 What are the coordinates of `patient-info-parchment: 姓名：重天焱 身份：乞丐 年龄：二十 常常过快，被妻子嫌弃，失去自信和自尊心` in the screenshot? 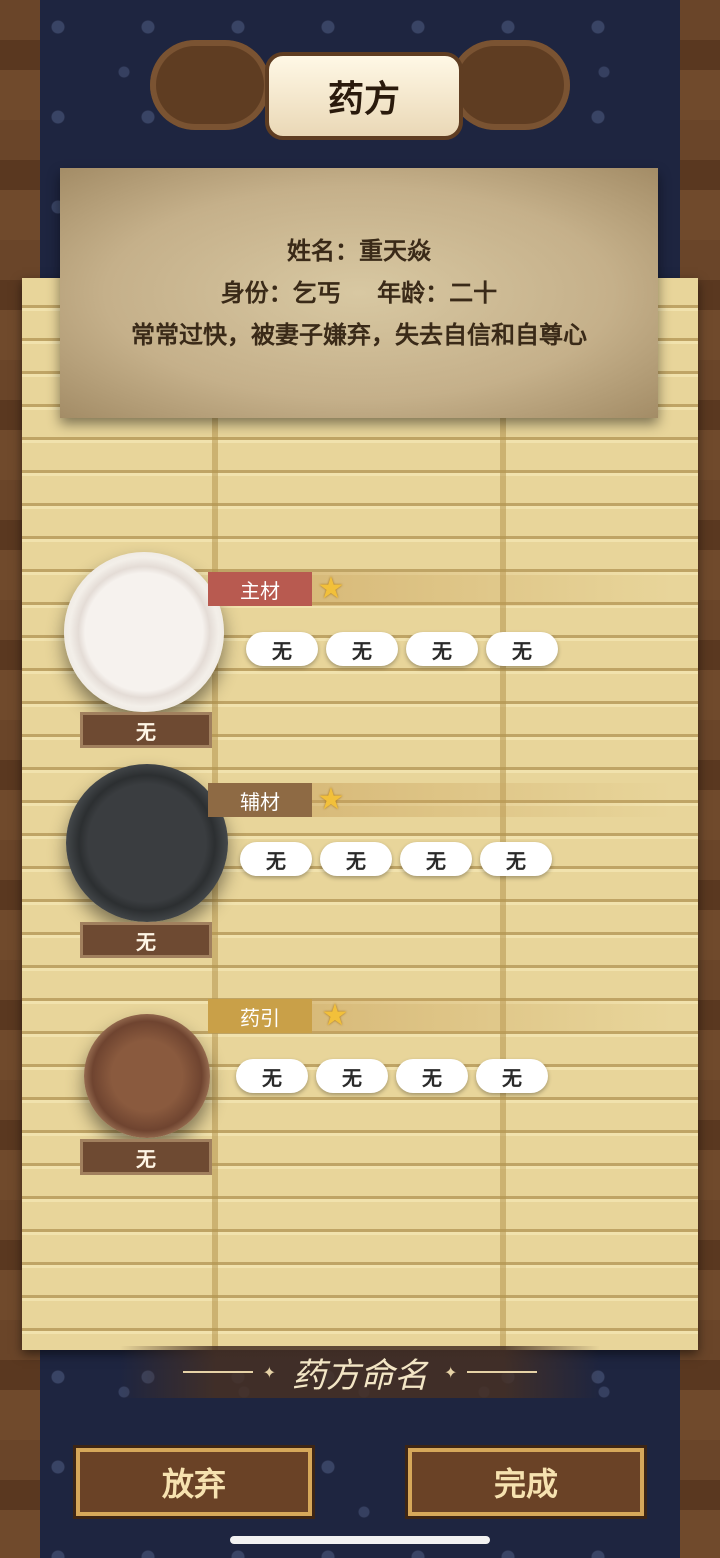 It's located at (359, 293).